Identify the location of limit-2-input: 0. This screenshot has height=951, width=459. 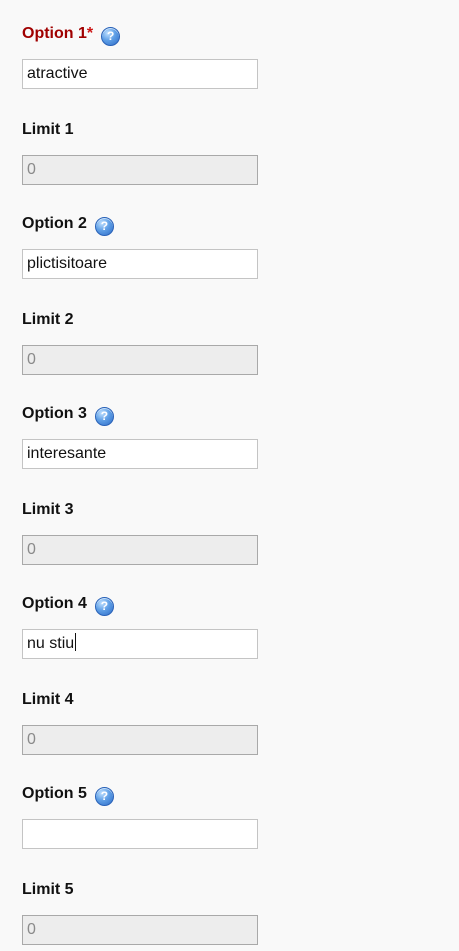
(140, 360).